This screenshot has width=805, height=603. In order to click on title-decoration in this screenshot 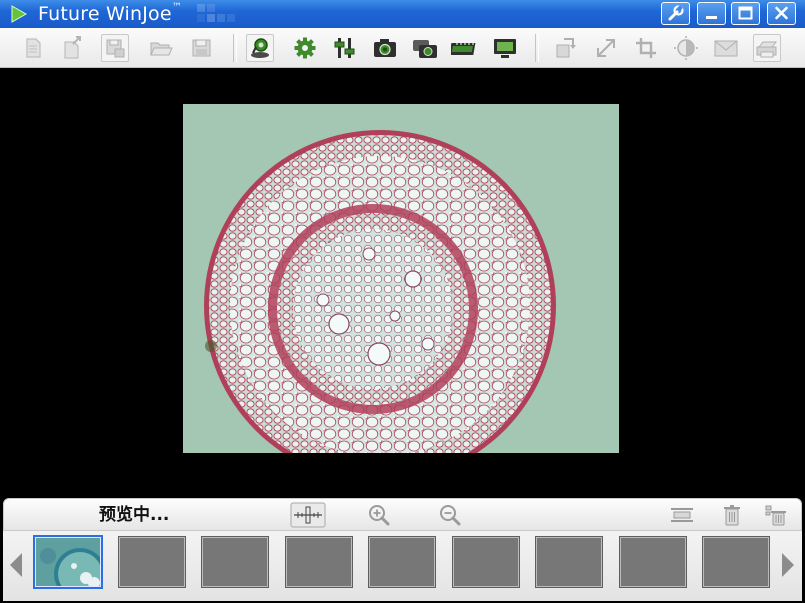, I will do `click(216, 13)`.